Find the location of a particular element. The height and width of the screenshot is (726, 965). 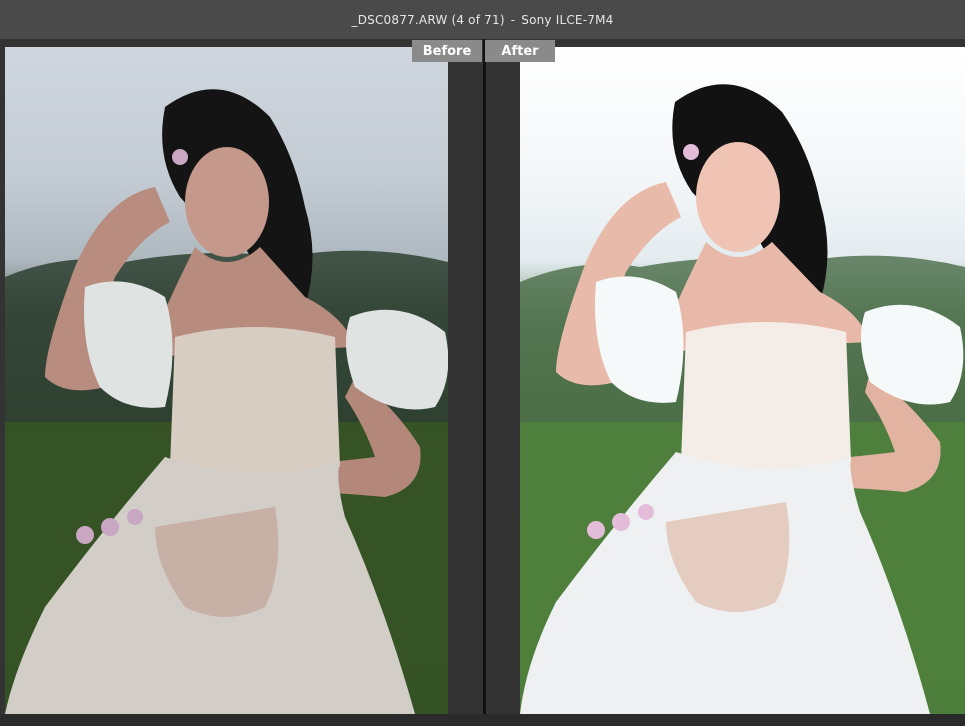

title-photo-position: (4 of 71) is located at coordinates (478, 19).